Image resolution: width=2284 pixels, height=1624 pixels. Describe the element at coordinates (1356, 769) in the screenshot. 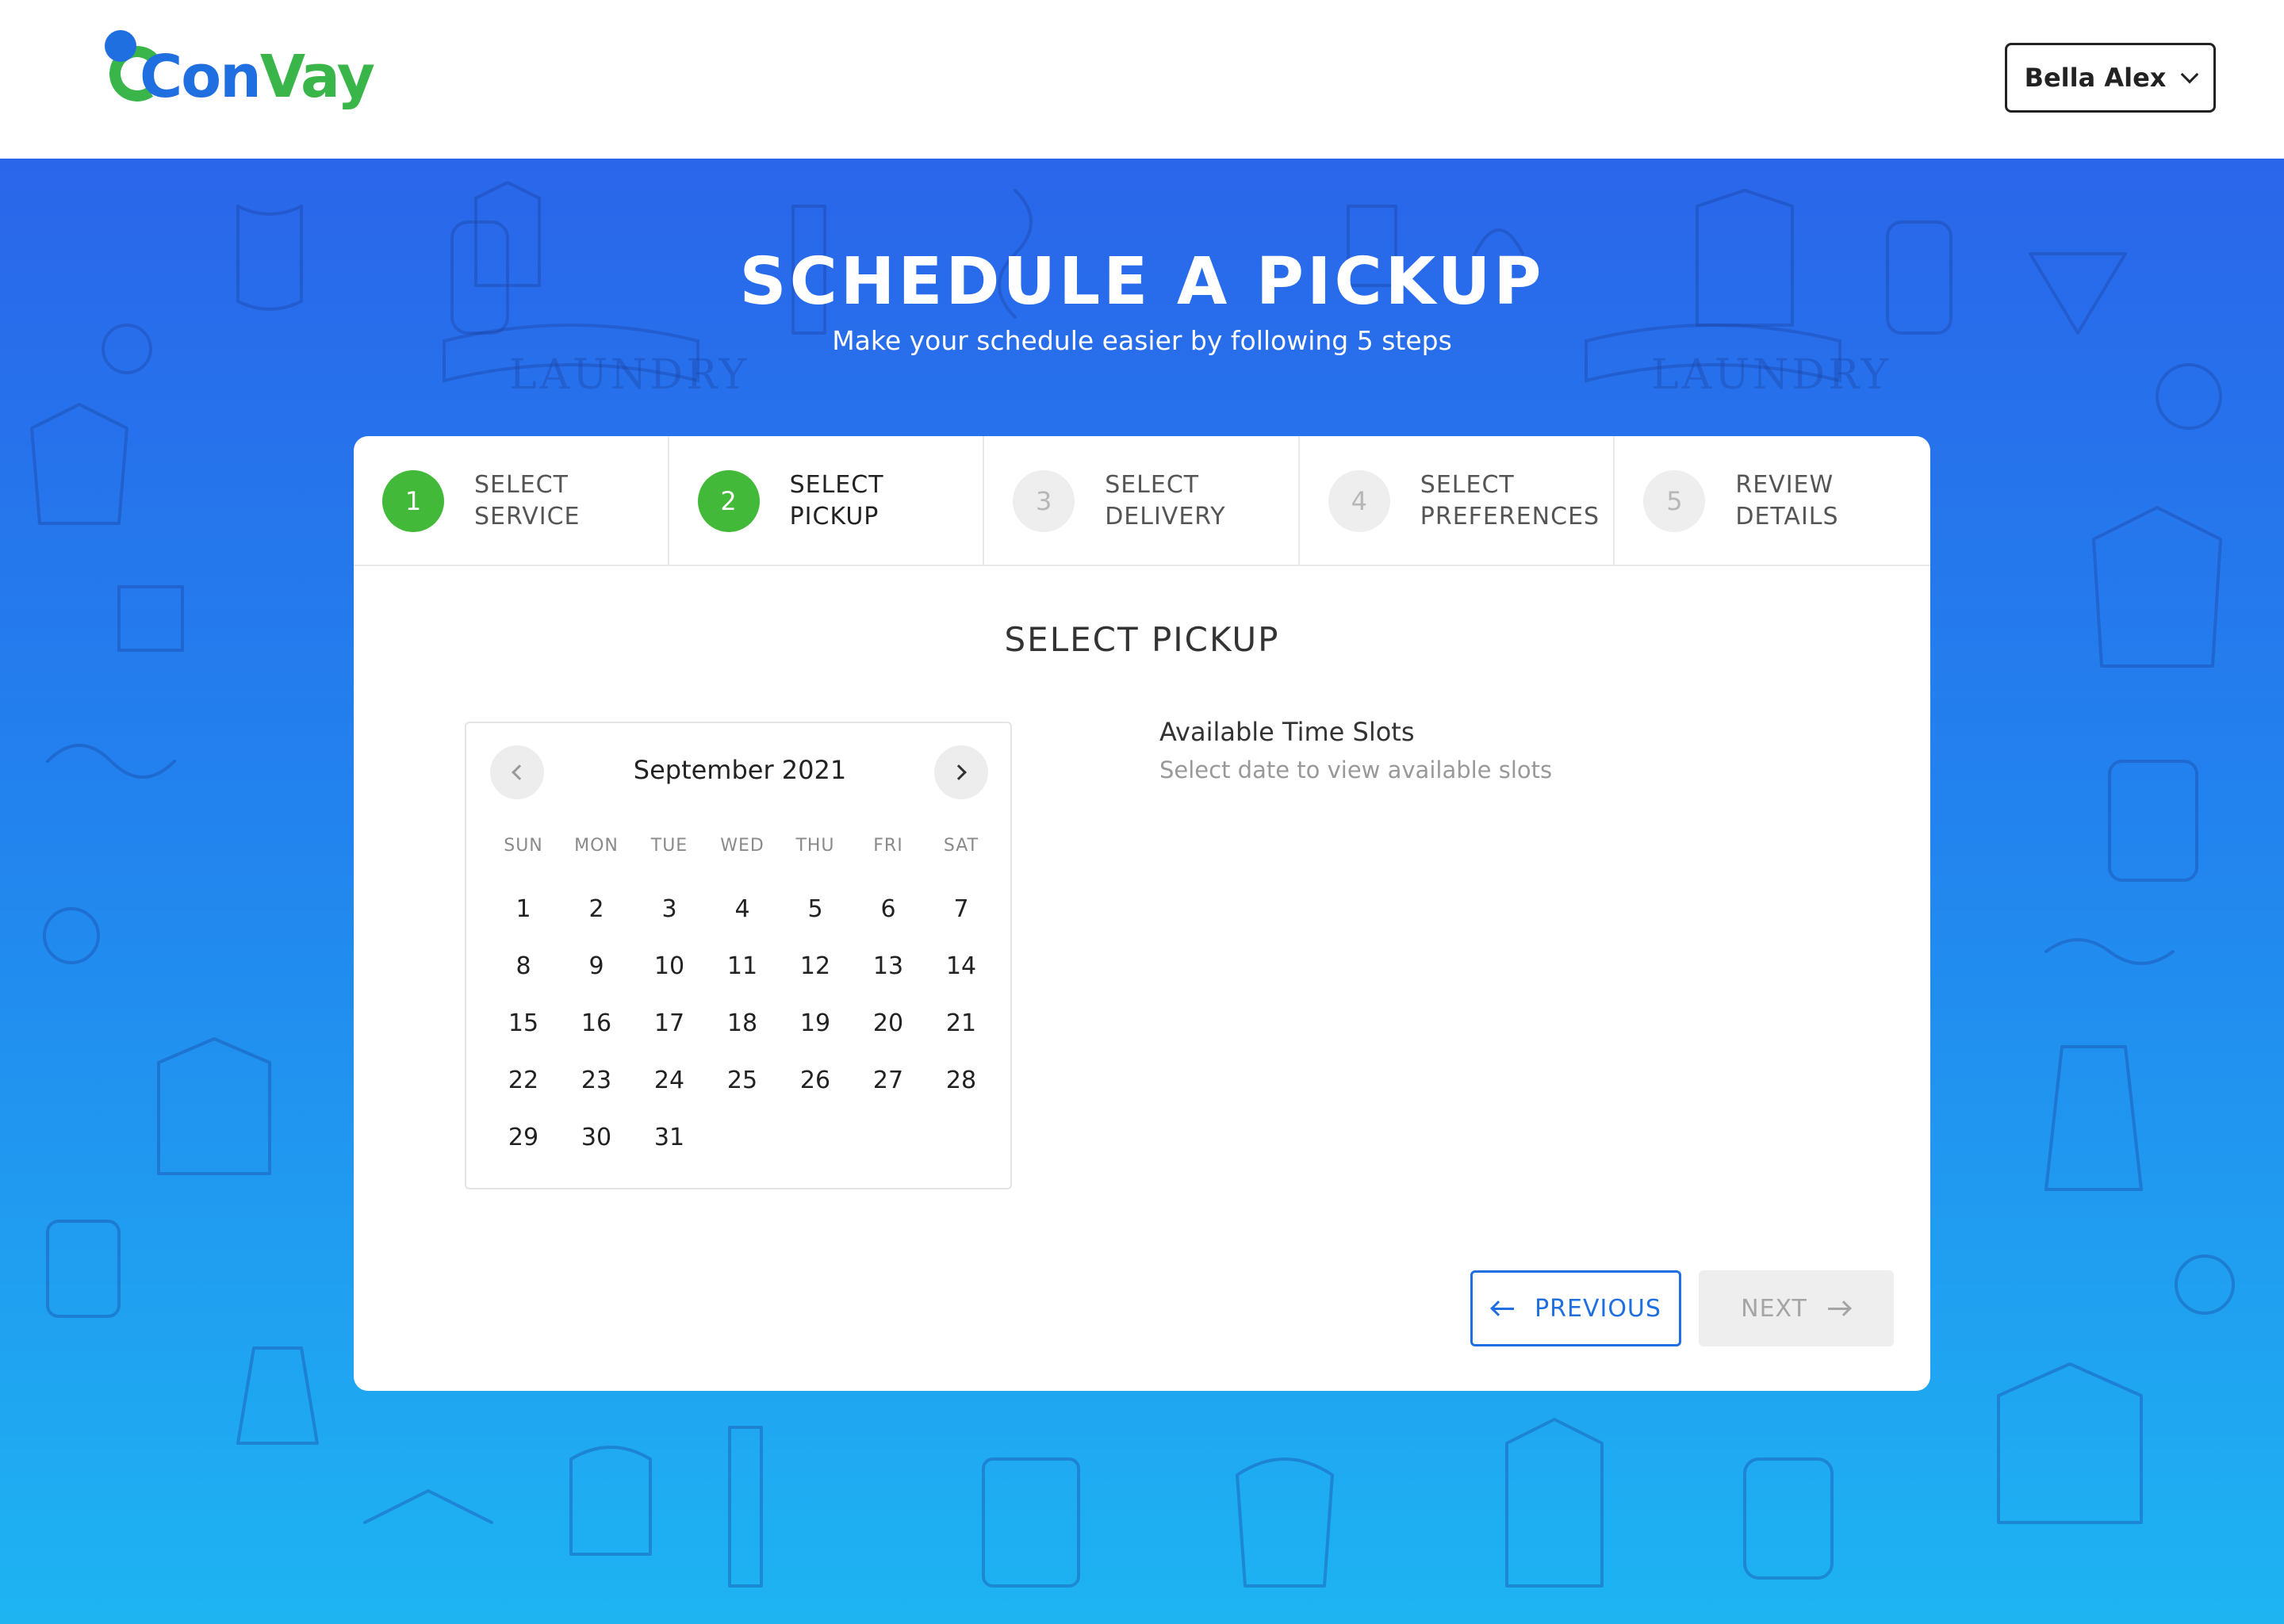

I see `time-slots-hint: Select date to view available slots` at that location.